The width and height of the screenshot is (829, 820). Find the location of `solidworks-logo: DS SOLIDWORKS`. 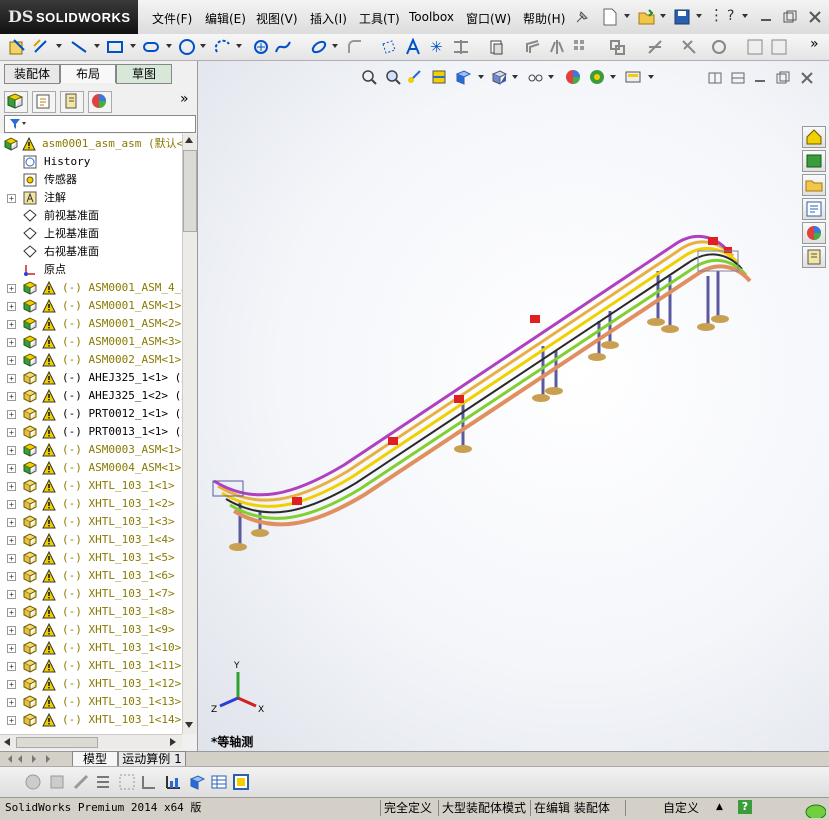

solidworks-logo: DS SOLIDWORKS is located at coordinates (69, 17).